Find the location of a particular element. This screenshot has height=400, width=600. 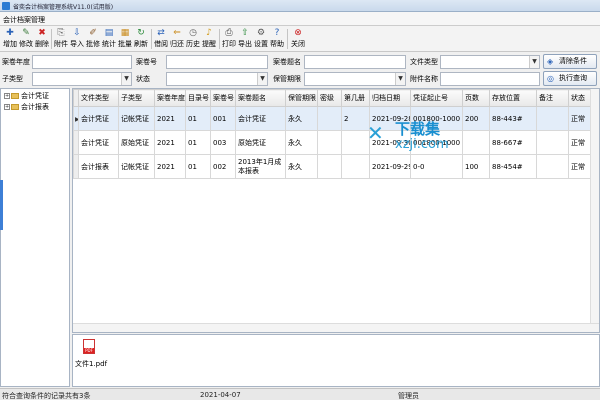

column-header: 案卷号 is located at coordinates (223, 98).